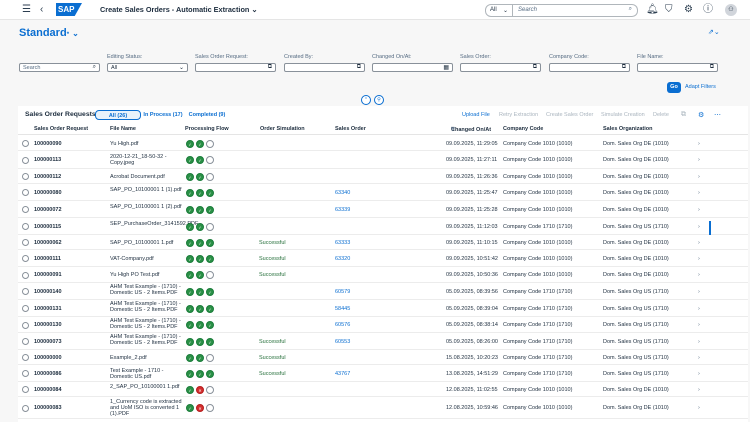 This screenshot has width=750, height=422. What do you see at coordinates (200, 408) in the screenshot?
I see `status-error-icon: ✕` at bounding box center [200, 408].